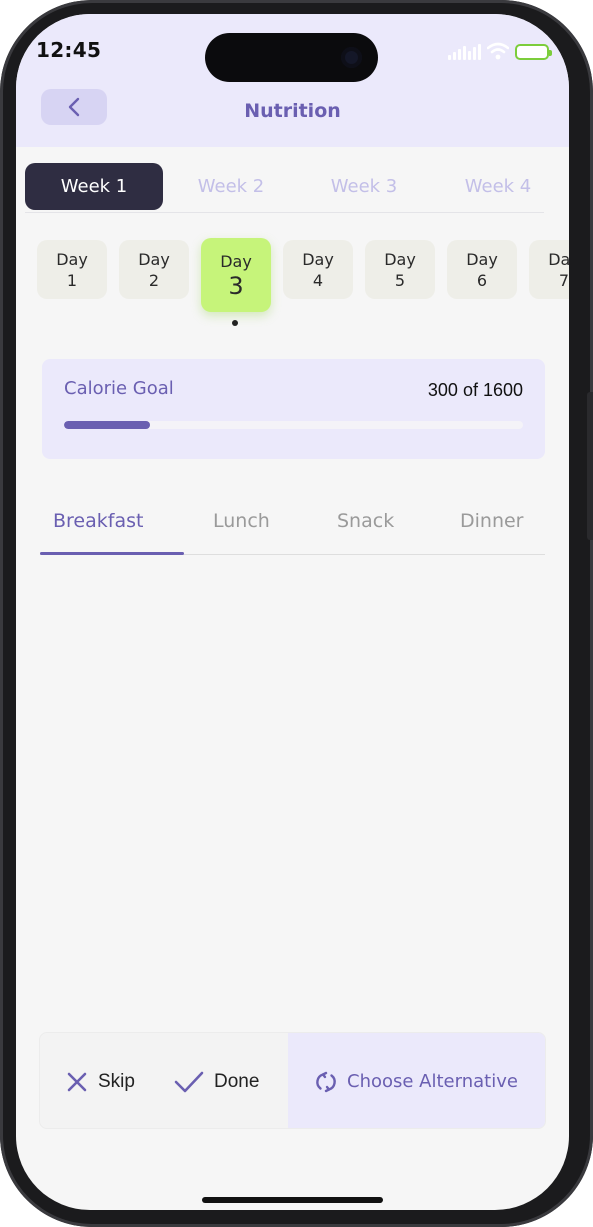 Image resolution: width=593 pixels, height=1227 pixels. I want to click on page-title: Nutrition, so click(292, 111).